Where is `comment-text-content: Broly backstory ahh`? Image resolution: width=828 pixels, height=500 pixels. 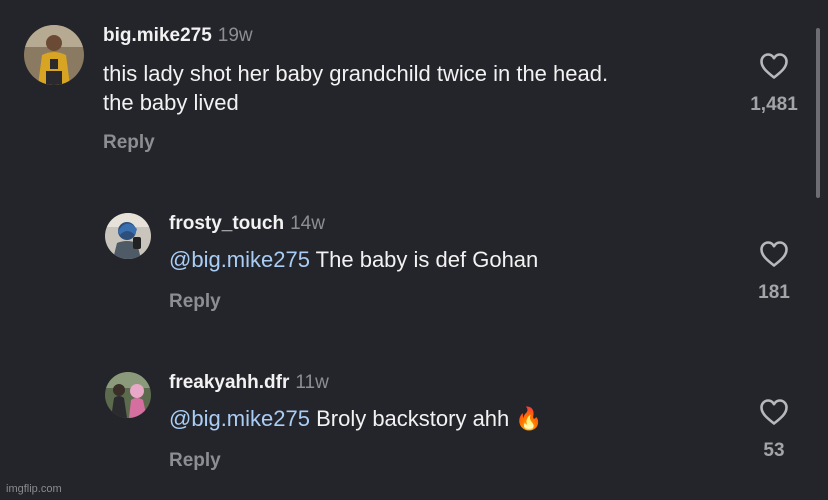
comment-text-content: Broly backstory ahh is located at coordinates (412, 418).